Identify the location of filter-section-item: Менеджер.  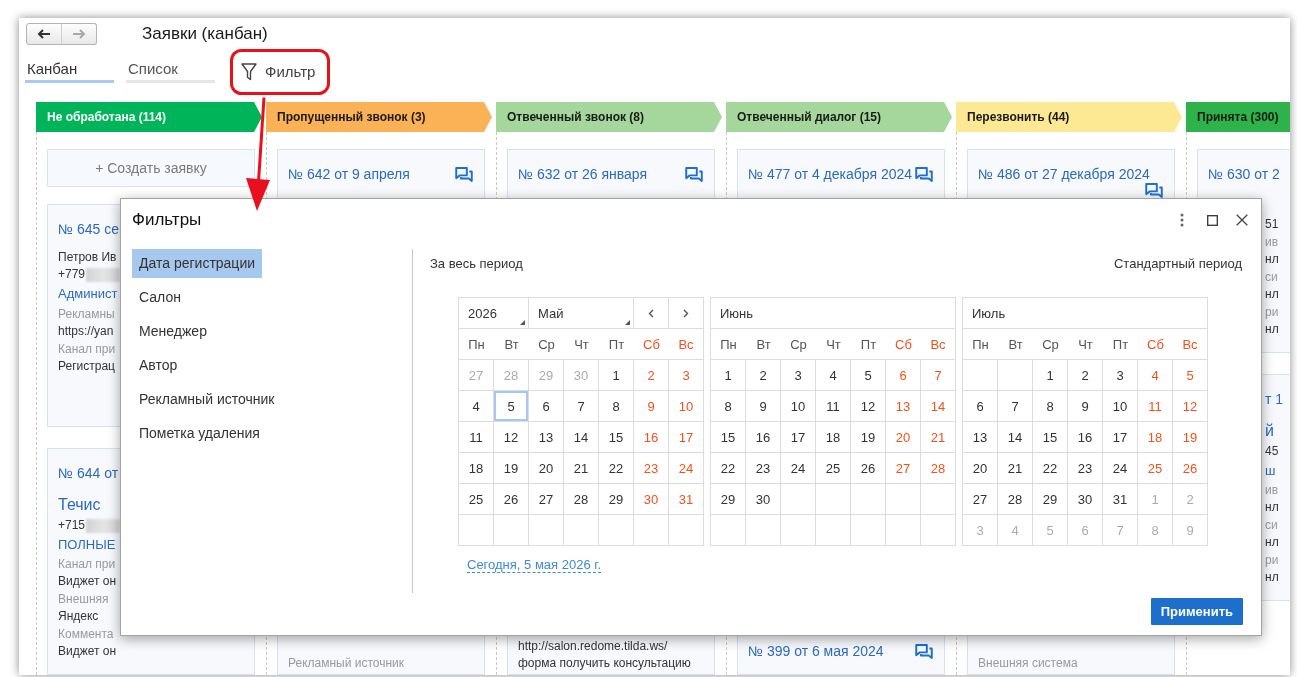
(173, 331).